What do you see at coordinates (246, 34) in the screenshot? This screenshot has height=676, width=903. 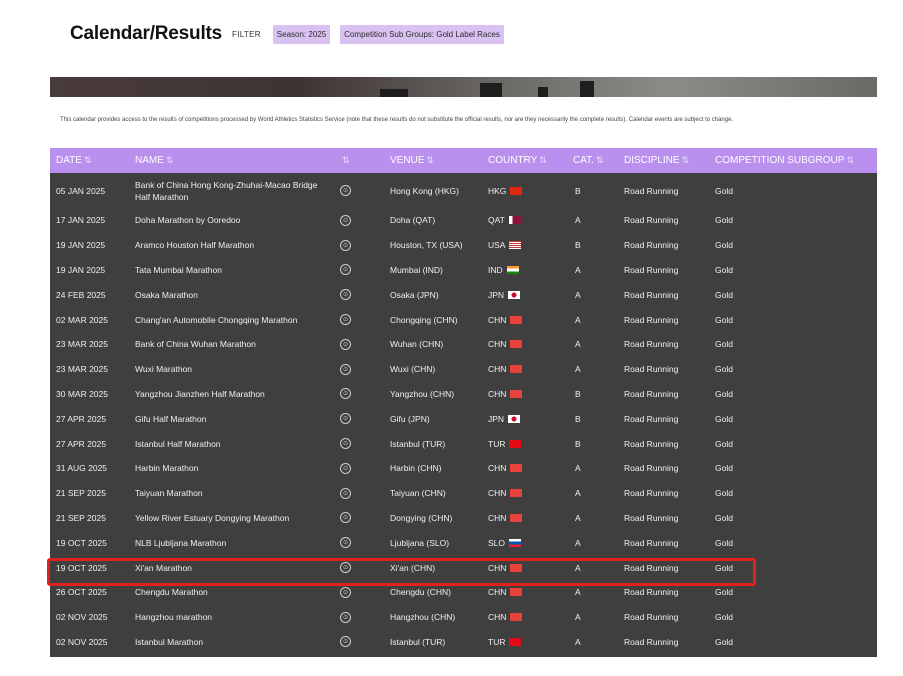 I see `filter-button: FILTER` at bounding box center [246, 34].